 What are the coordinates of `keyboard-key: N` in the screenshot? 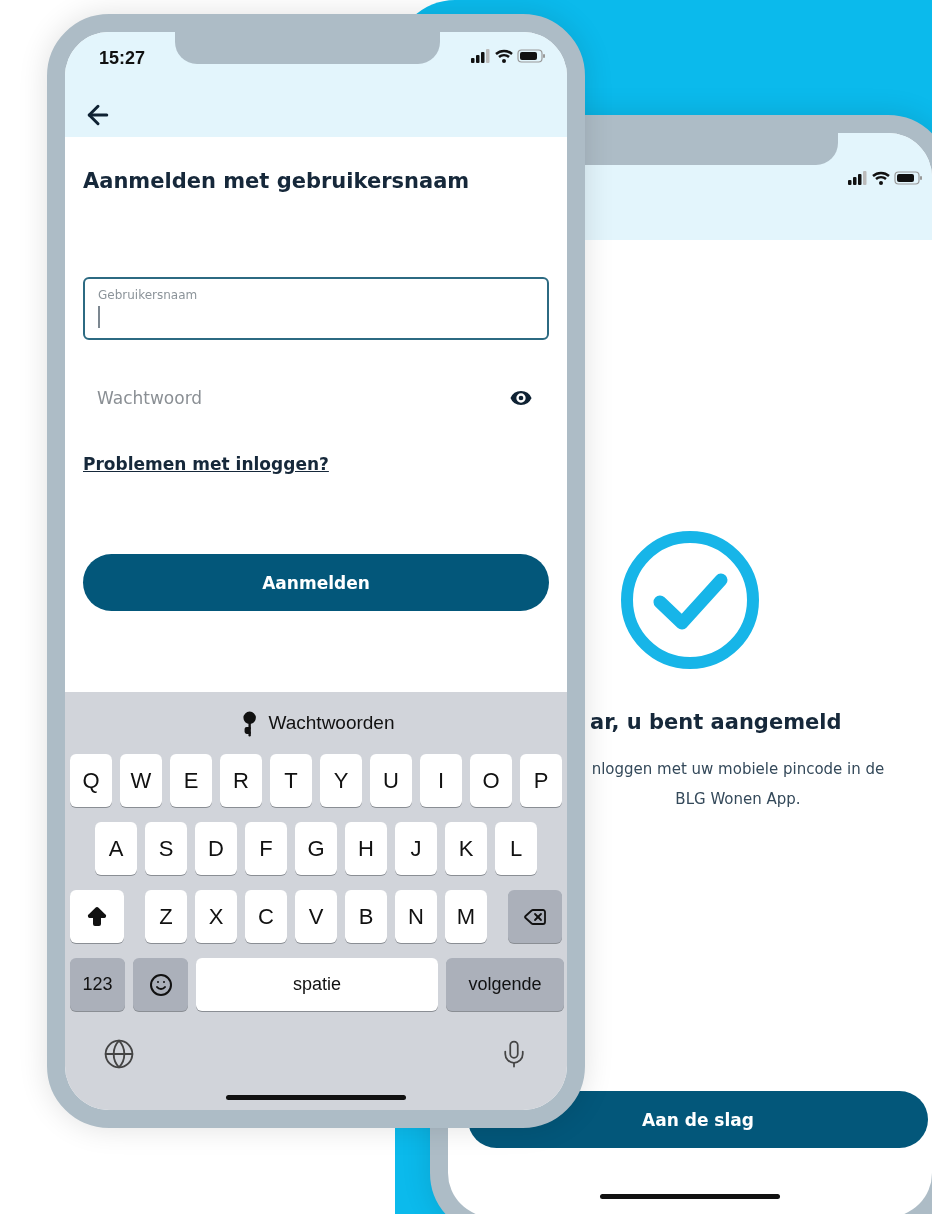 It's located at (416, 916).